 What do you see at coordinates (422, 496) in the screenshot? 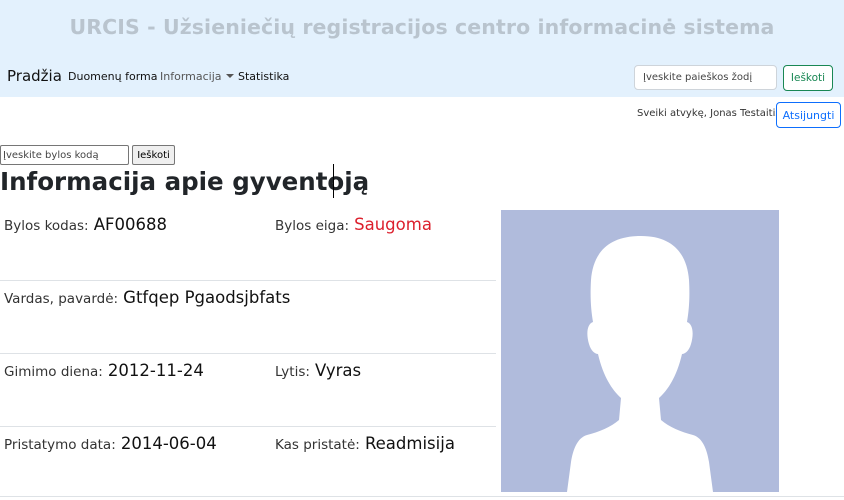
I see `content-bottom-divider` at bounding box center [422, 496].